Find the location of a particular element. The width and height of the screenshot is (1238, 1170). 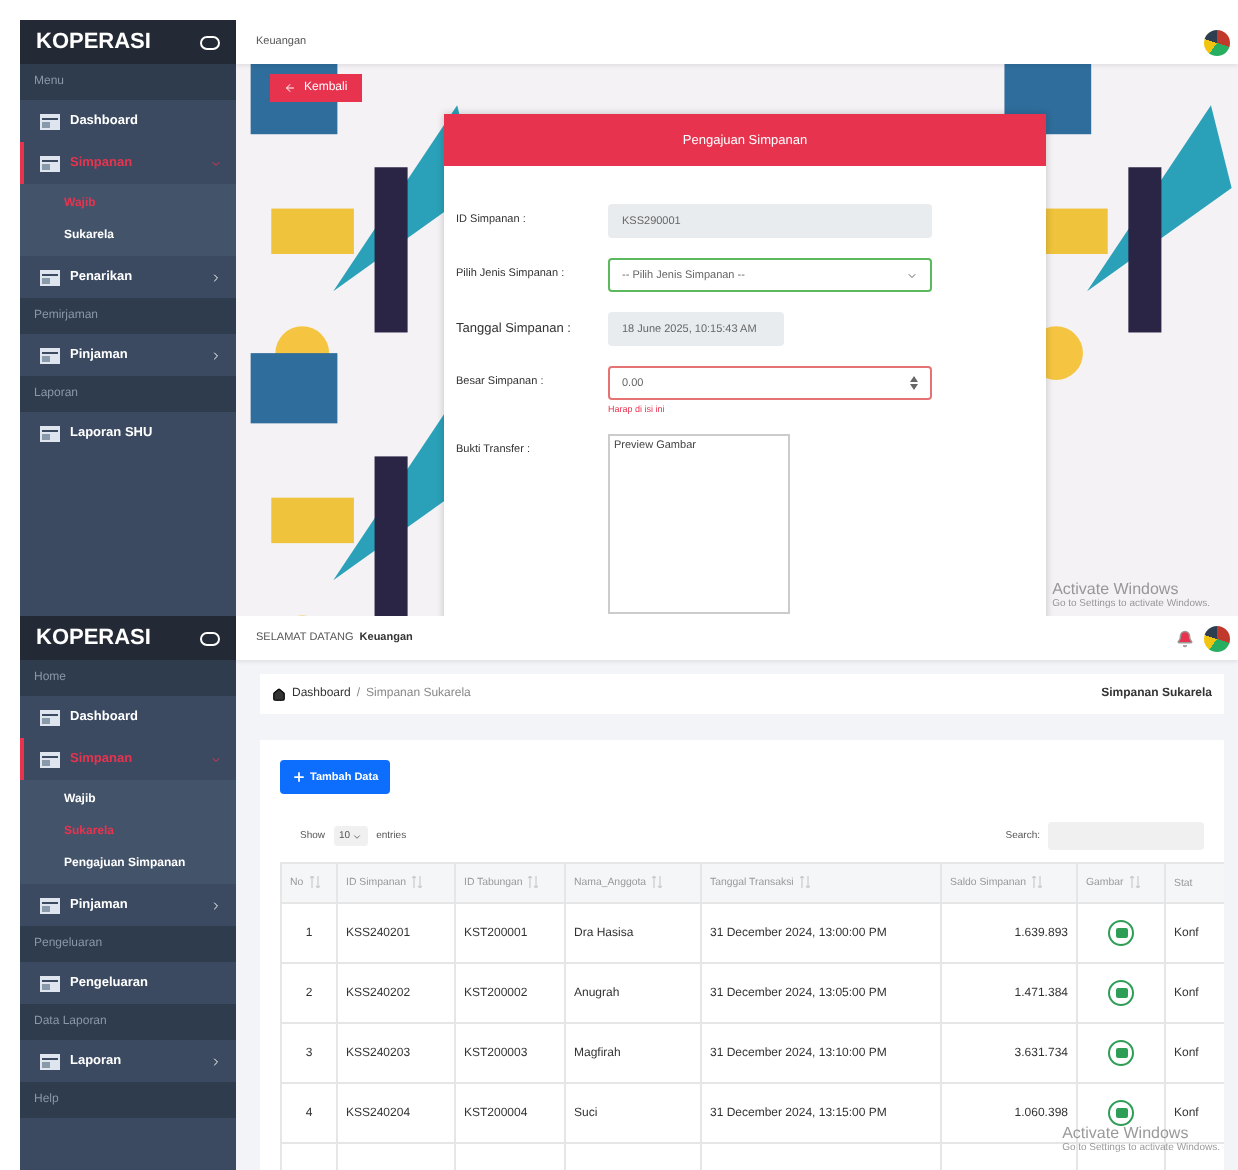

plus-icon is located at coordinates (299, 777).